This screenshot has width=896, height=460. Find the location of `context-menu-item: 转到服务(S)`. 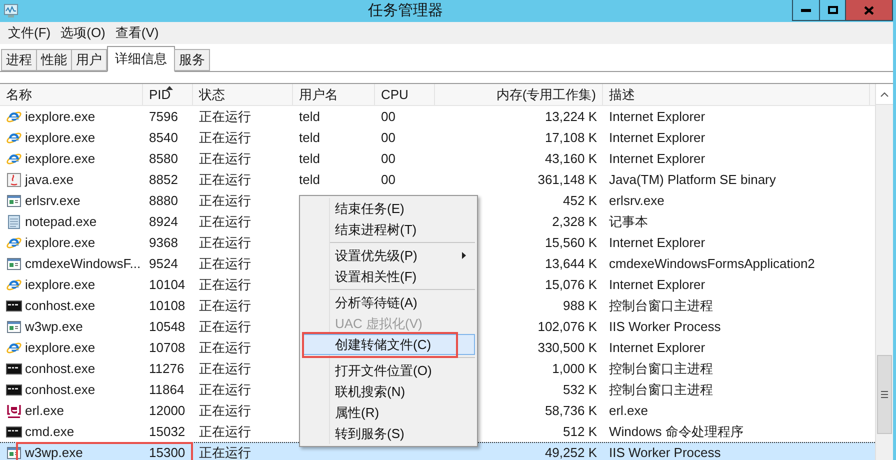

context-menu-item: 转到服务(S) is located at coordinates (388, 433).